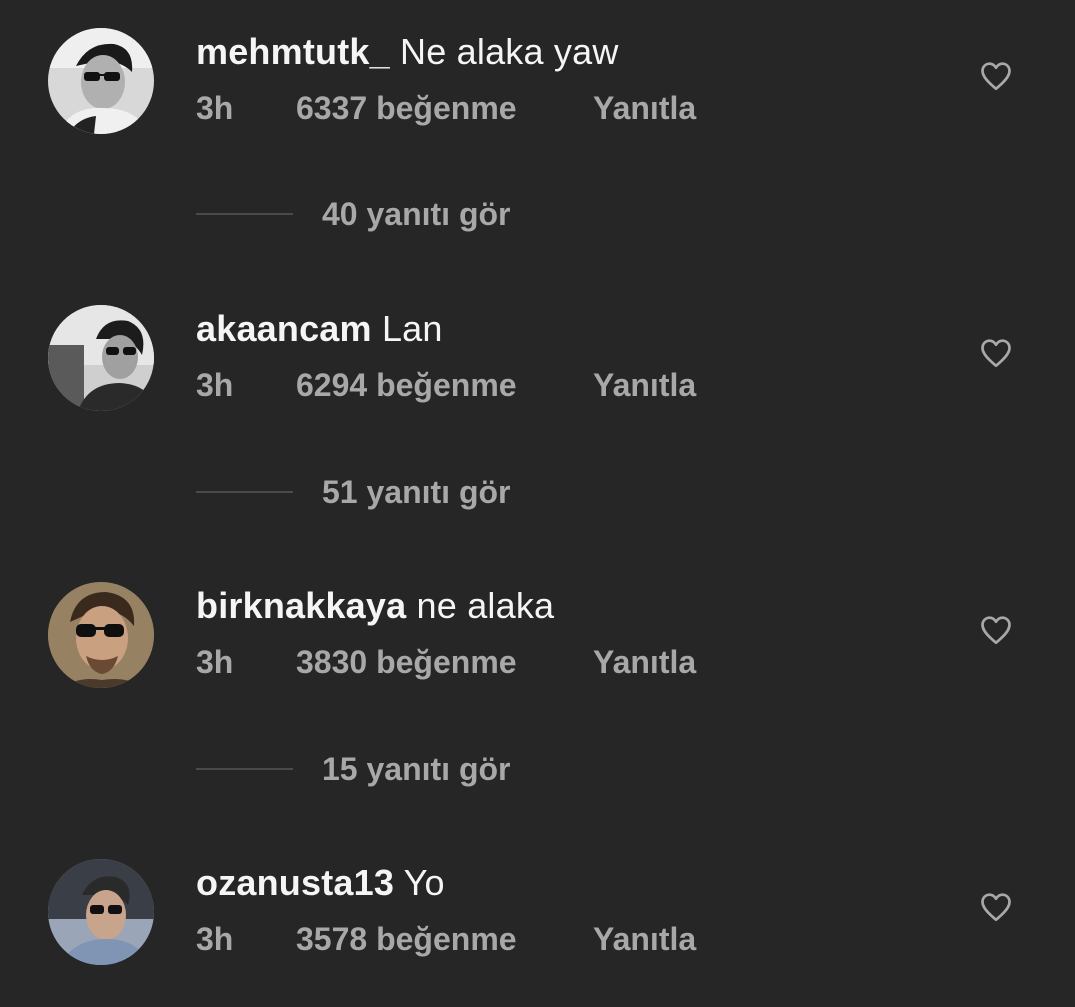 This screenshot has width=1075, height=1007. What do you see at coordinates (509, 51) in the screenshot?
I see `comment-text: Ne alaka yaw` at bounding box center [509, 51].